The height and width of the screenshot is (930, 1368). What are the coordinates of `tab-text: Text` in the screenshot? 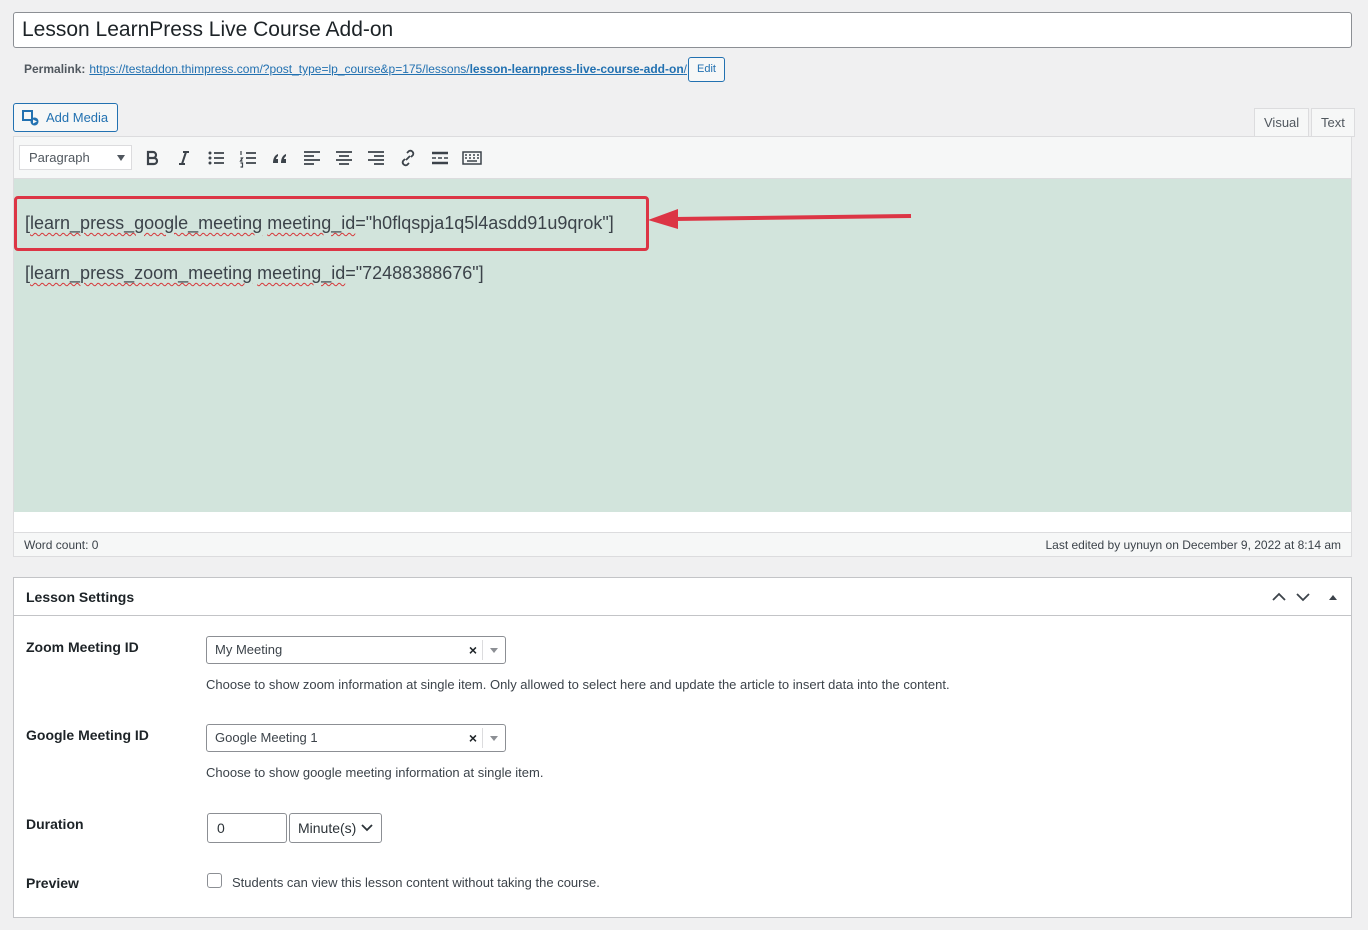 It's located at (1333, 122).